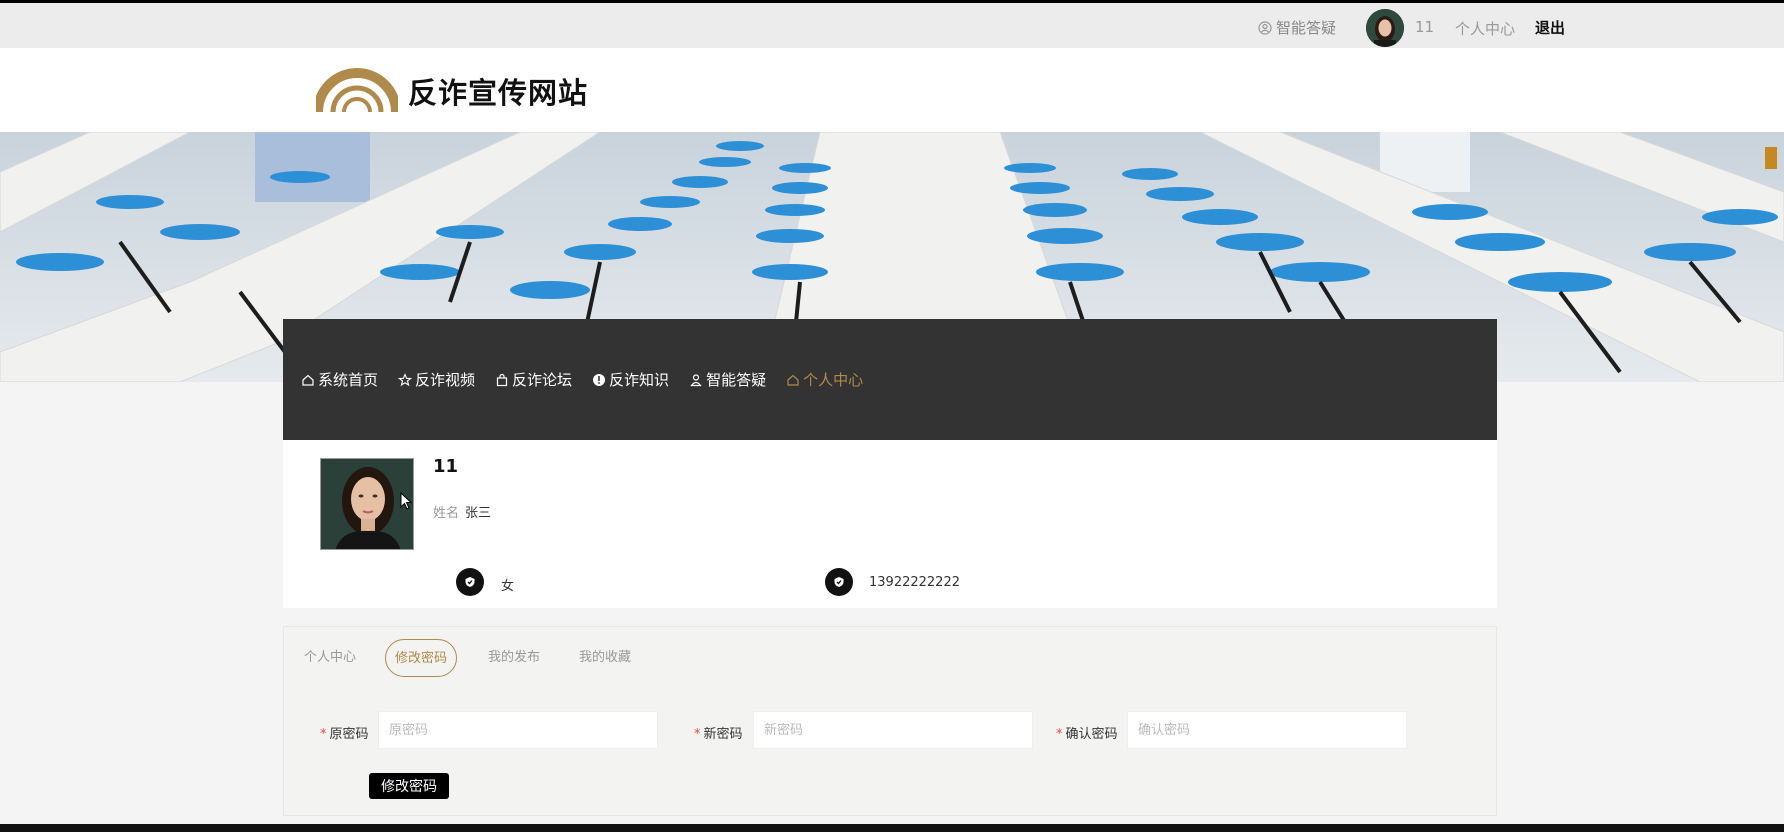 Image resolution: width=1784 pixels, height=832 pixels. What do you see at coordinates (1385, 28) in the screenshot?
I see `top-avatar` at bounding box center [1385, 28].